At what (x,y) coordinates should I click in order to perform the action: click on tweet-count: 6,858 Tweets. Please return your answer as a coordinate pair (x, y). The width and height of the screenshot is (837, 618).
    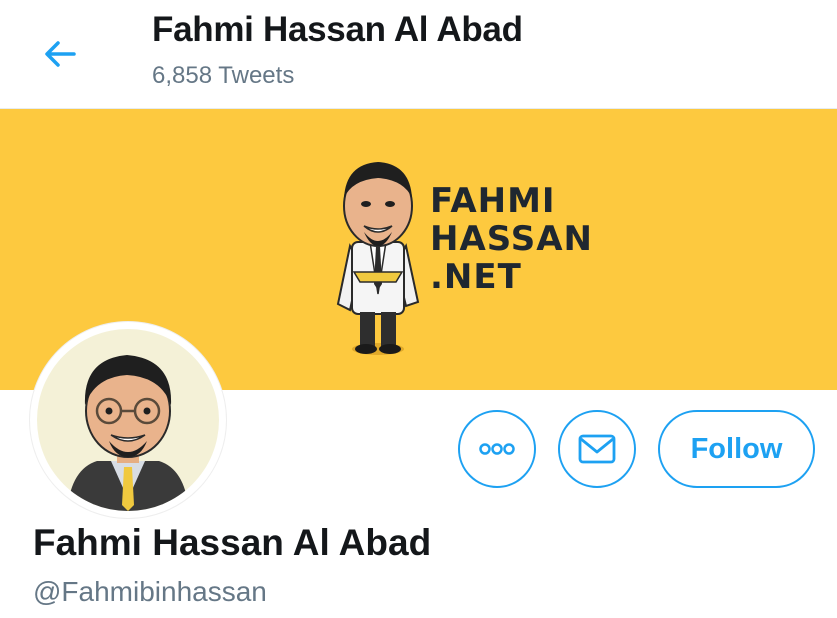
    Looking at the image, I should click on (223, 75).